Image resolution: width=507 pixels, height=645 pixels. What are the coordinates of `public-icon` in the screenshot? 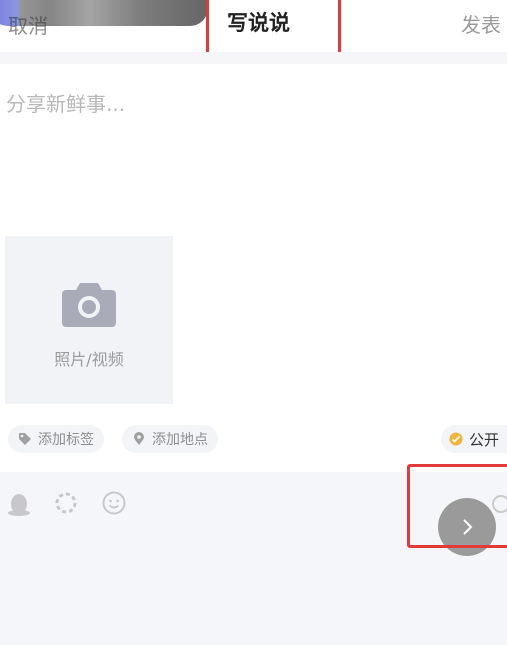 It's located at (456, 439).